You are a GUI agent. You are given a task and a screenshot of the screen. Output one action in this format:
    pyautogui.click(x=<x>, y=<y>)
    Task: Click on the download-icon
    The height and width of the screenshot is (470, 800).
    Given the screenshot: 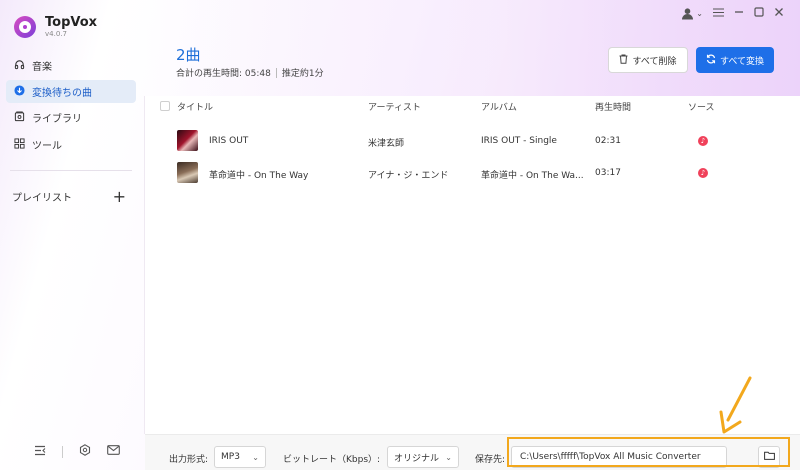 What is the action you would take?
    pyautogui.click(x=19, y=91)
    